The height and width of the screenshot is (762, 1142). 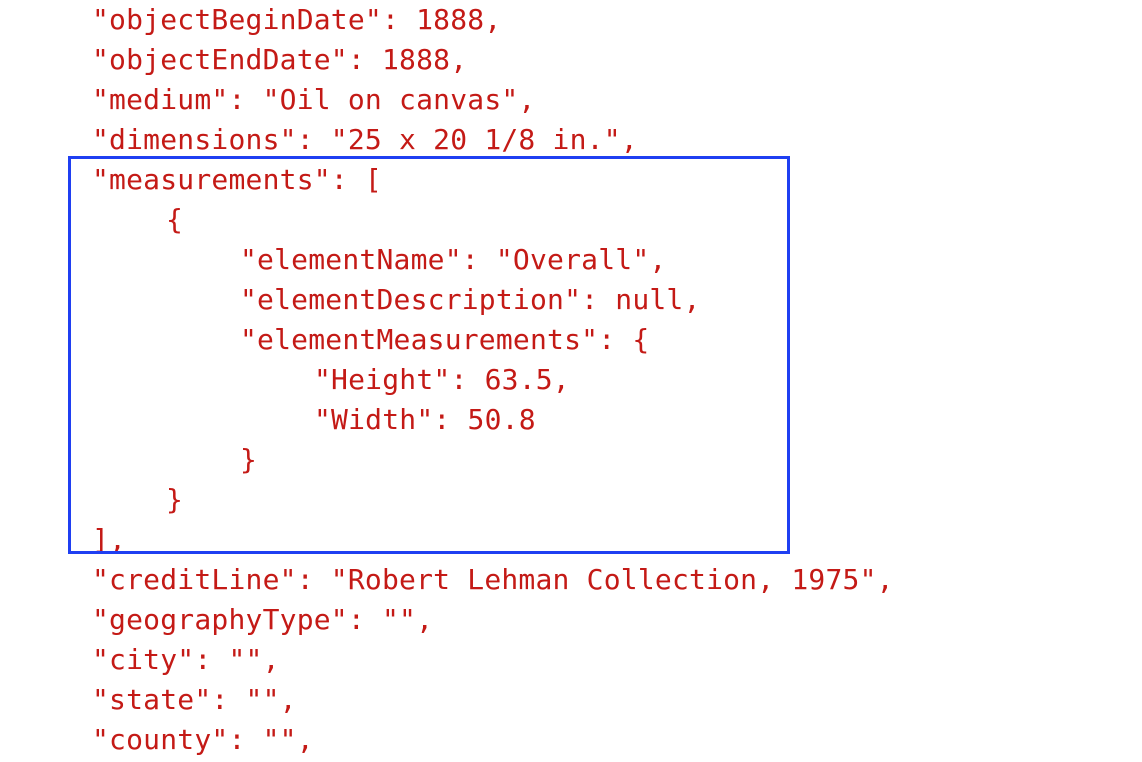 What do you see at coordinates (297, 19) in the screenshot?
I see `code-line: "objectBeginDate": 1888,` at bounding box center [297, 19].